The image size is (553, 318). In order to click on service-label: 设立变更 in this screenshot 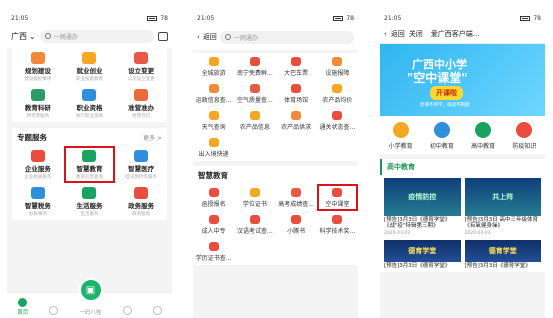, I will do `click(141, 70)`.